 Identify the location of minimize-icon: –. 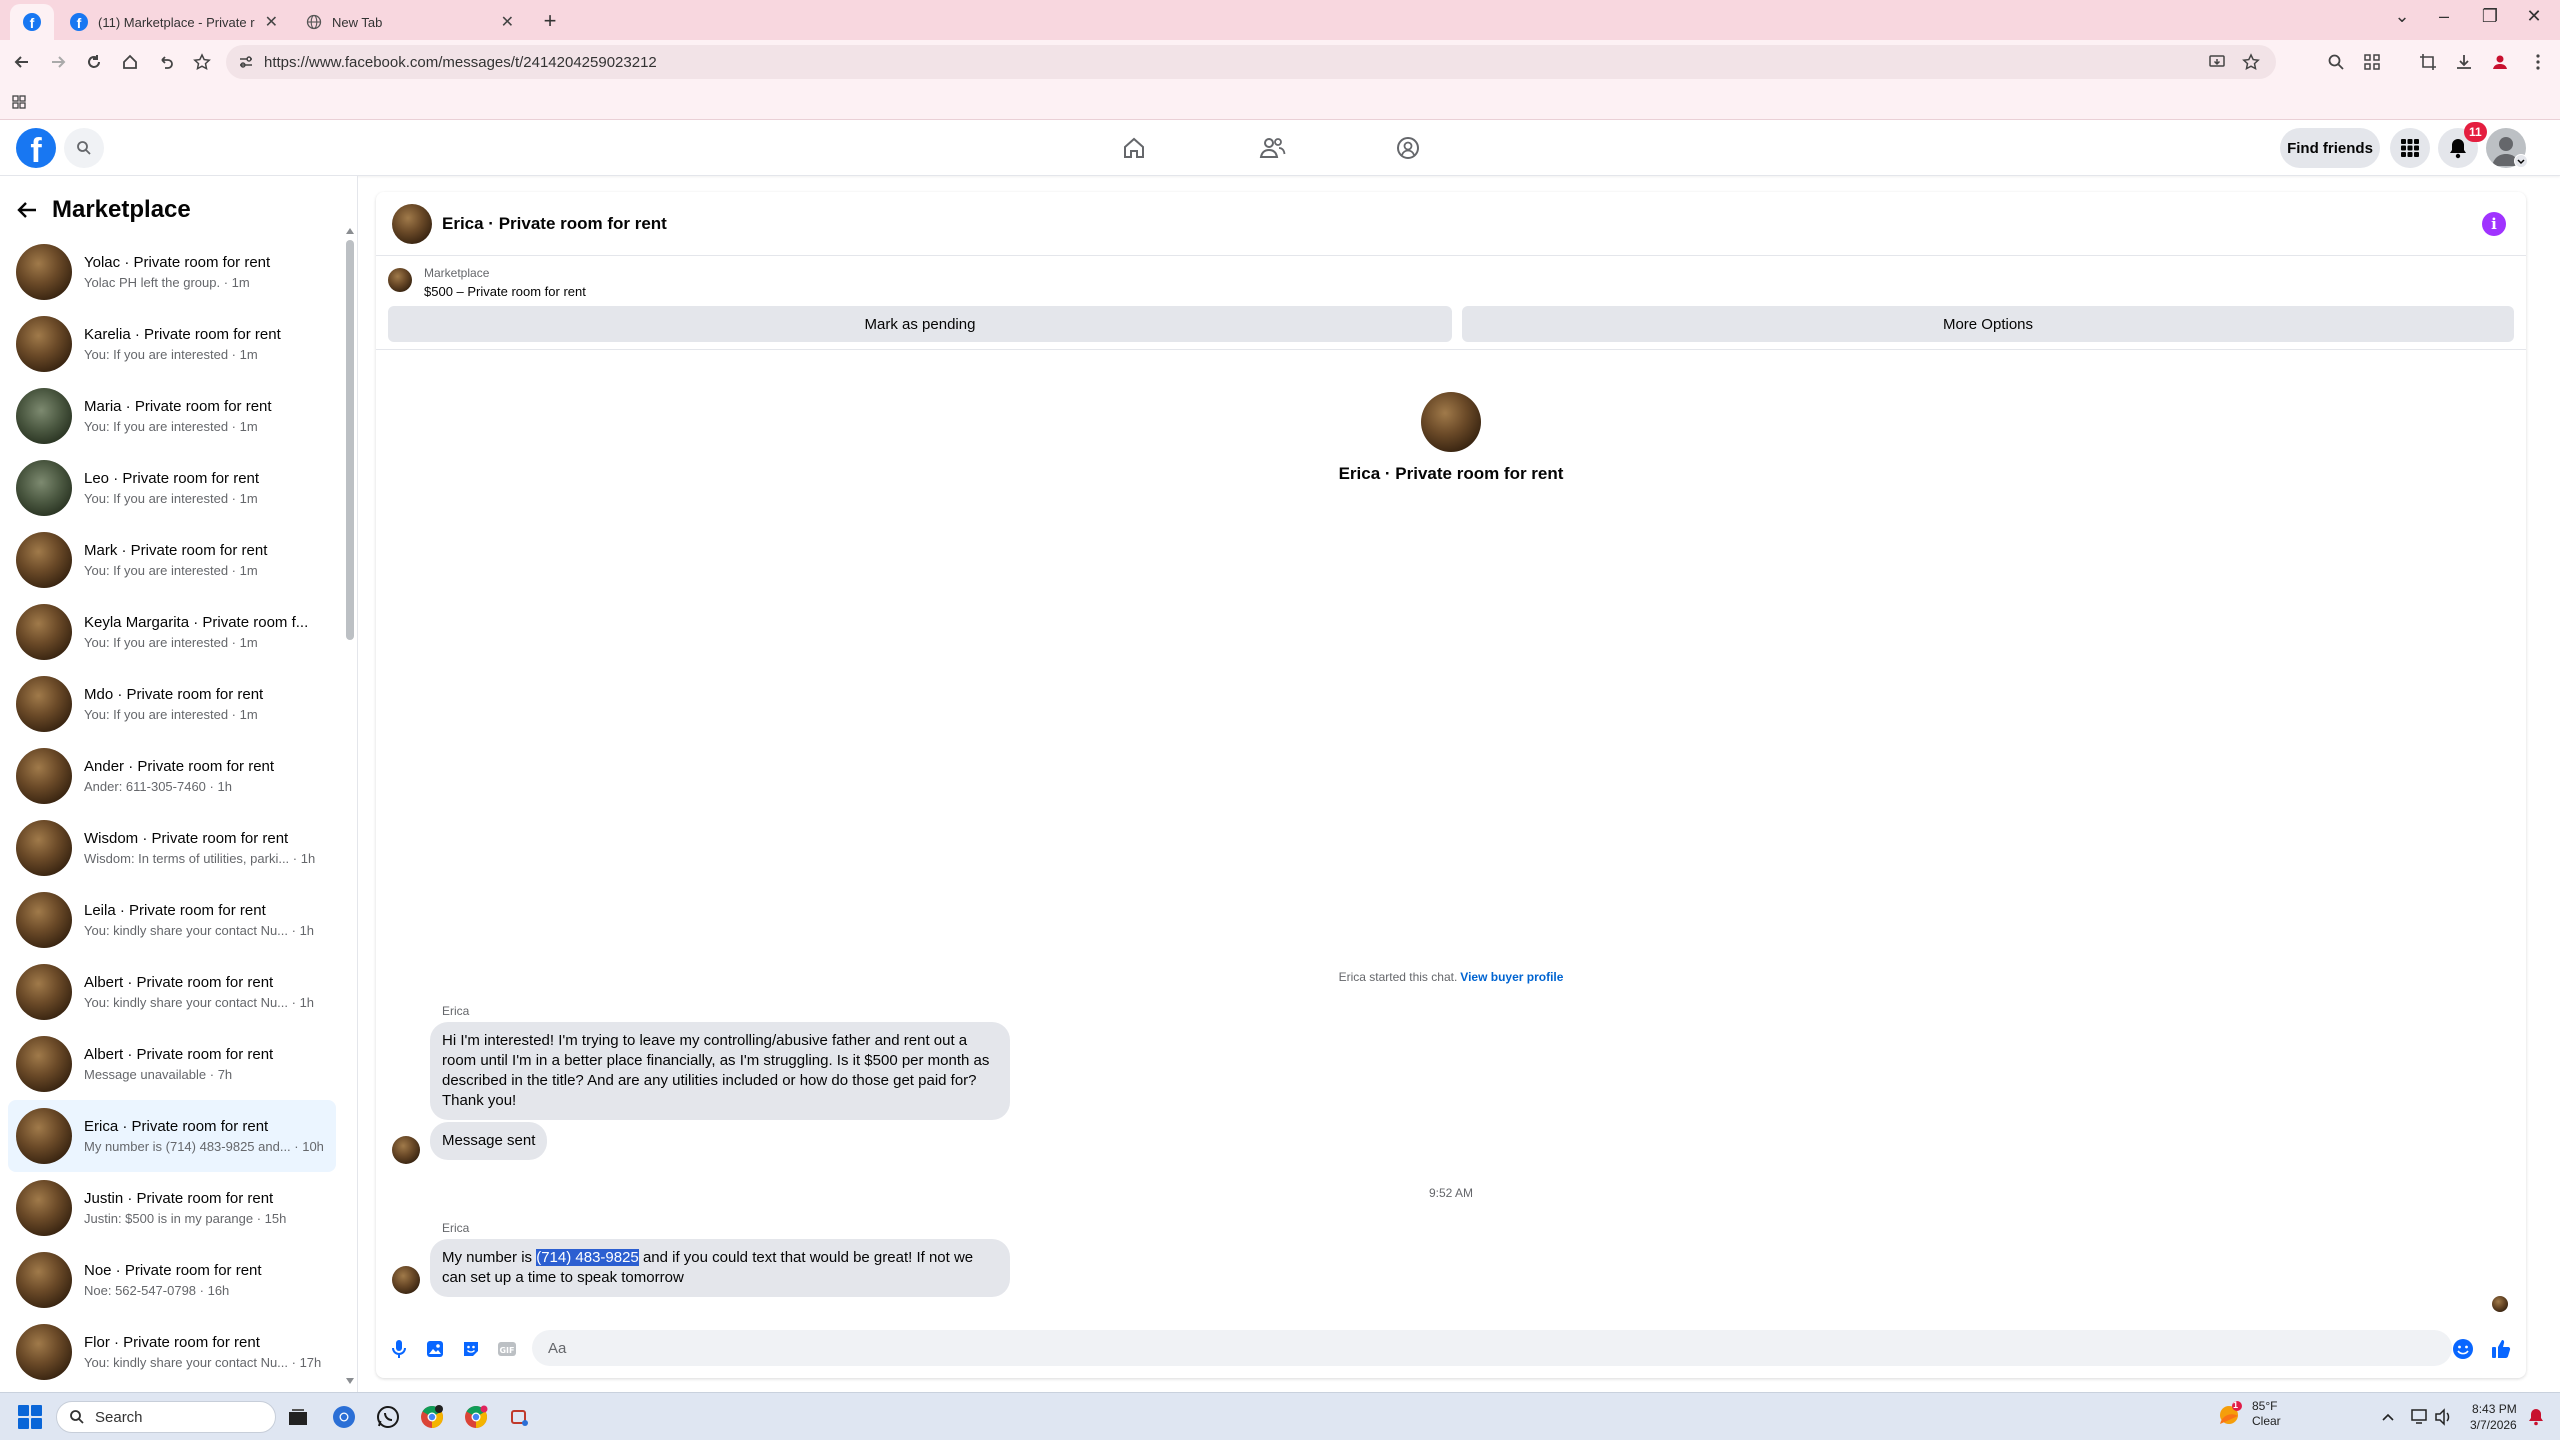
(2444, 16).